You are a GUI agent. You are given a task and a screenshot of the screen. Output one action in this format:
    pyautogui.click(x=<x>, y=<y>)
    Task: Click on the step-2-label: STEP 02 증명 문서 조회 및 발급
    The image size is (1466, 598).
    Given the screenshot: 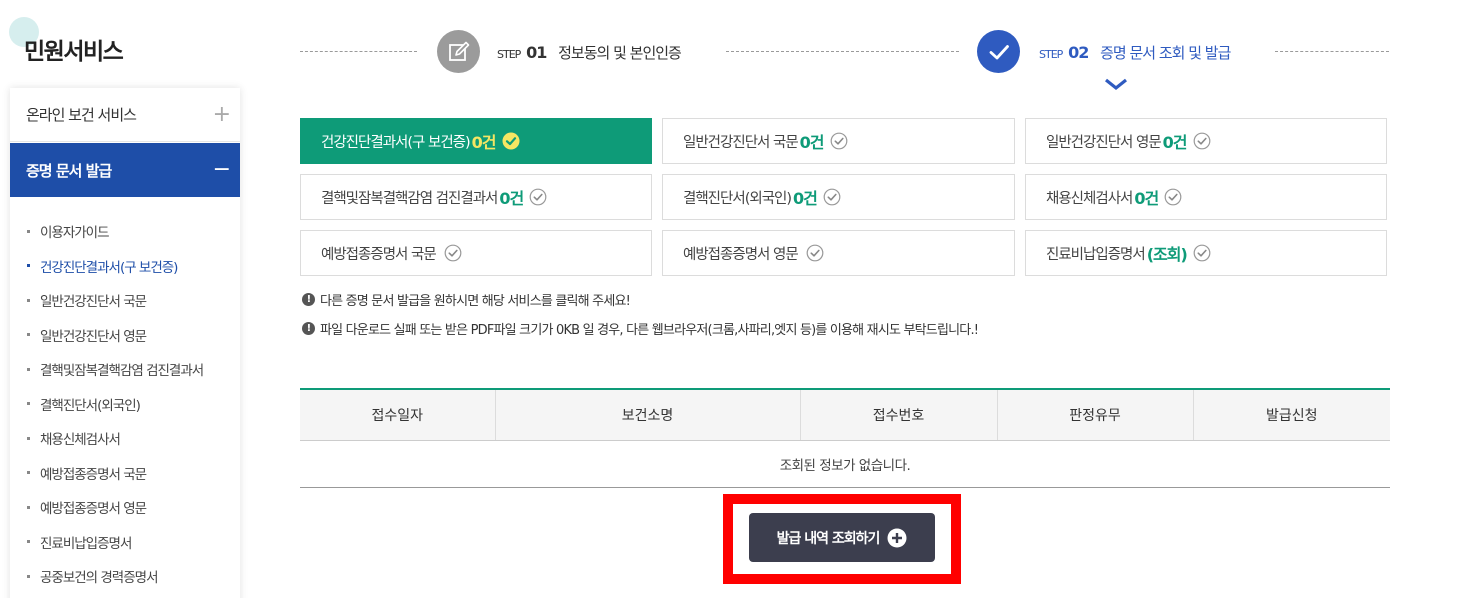 What is the action you would take?
    pyautogui.click(x=1135, y=52)
    